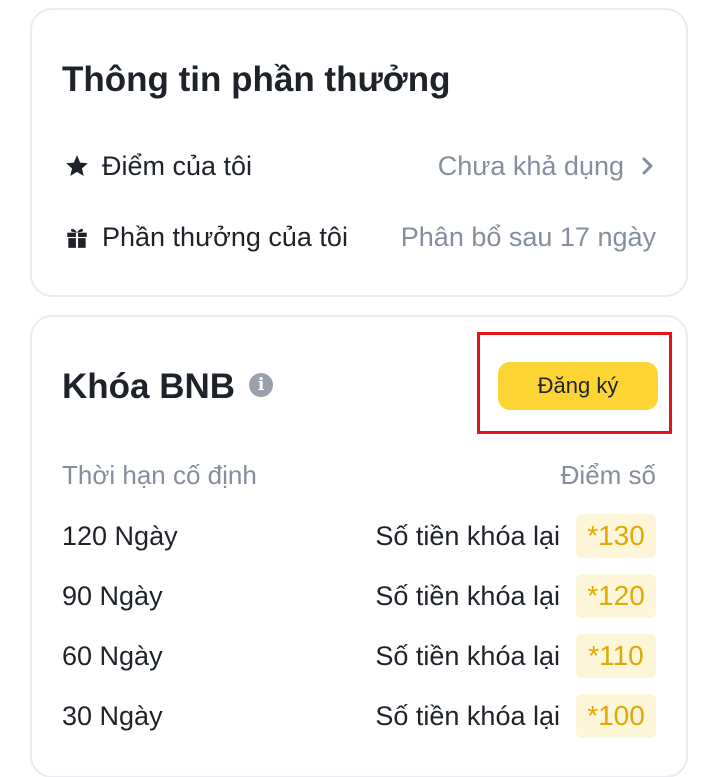 The width and height of the screenshot is (719, 777). Describe the element at coordinates (359, 237) in the screenshot. I see `my-rewards-row: Phần thưởng của tôi Phân bổ sau 17 ngày` at that location.